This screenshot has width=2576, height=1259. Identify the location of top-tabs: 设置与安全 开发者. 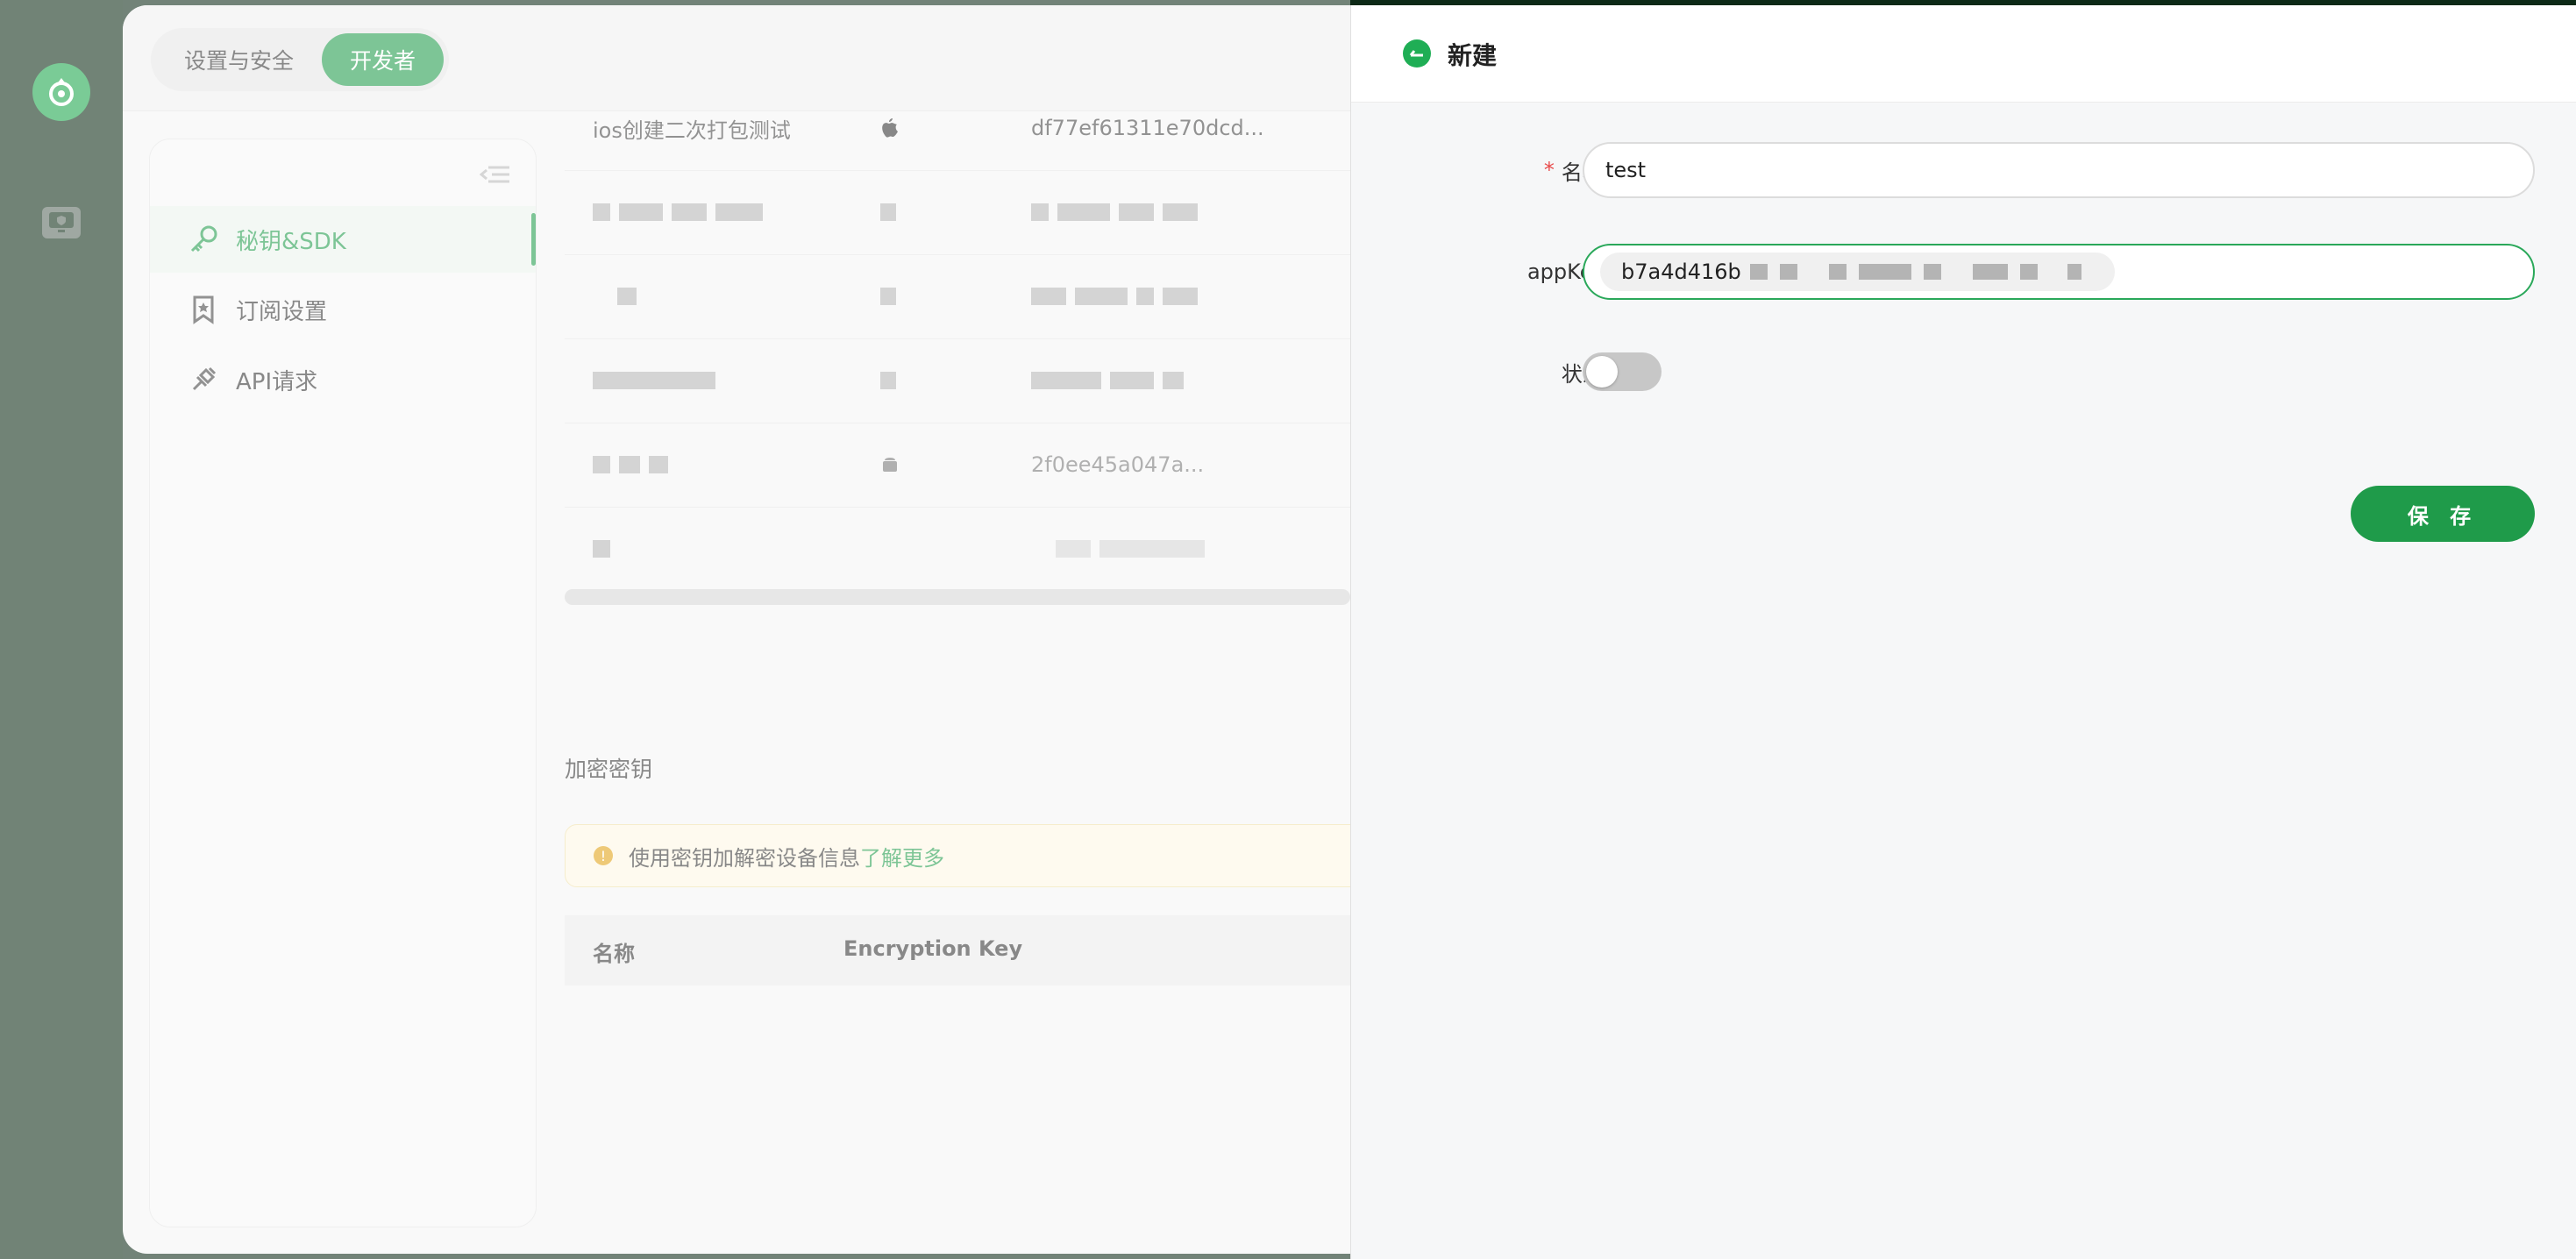
(300, 59).